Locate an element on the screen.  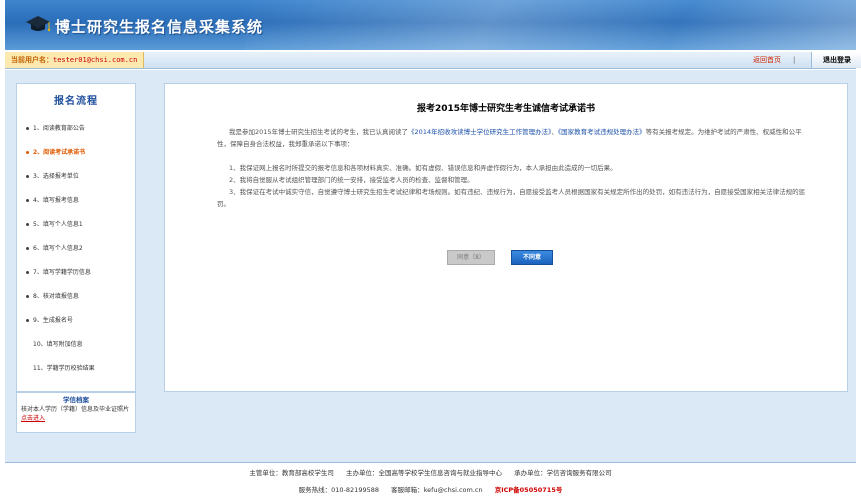
xinxi-title: 学信档案 is located at coordinates (76, 400).